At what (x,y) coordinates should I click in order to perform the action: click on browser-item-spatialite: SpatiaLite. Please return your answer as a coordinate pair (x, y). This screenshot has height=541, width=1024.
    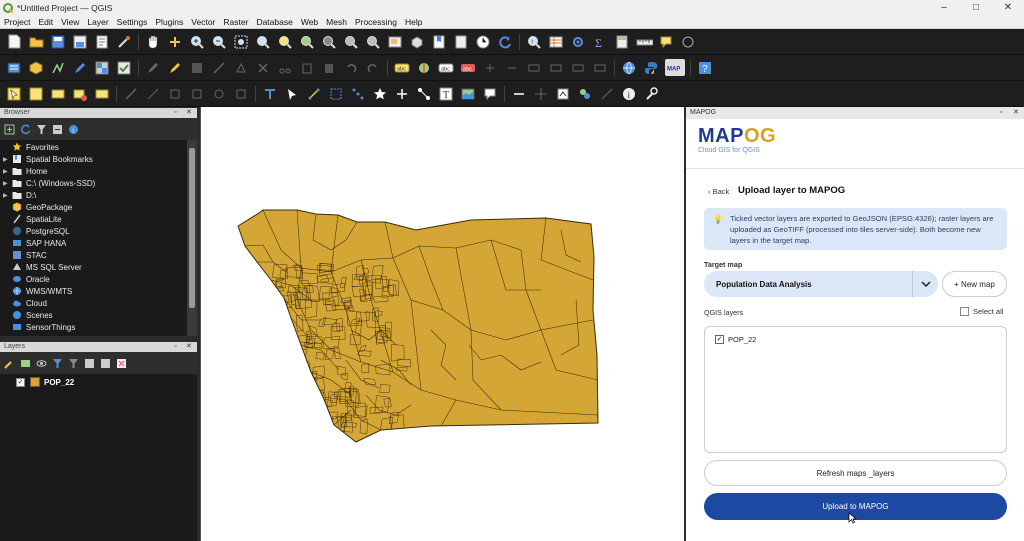
    Looking at the image, I should click on (93, 219).